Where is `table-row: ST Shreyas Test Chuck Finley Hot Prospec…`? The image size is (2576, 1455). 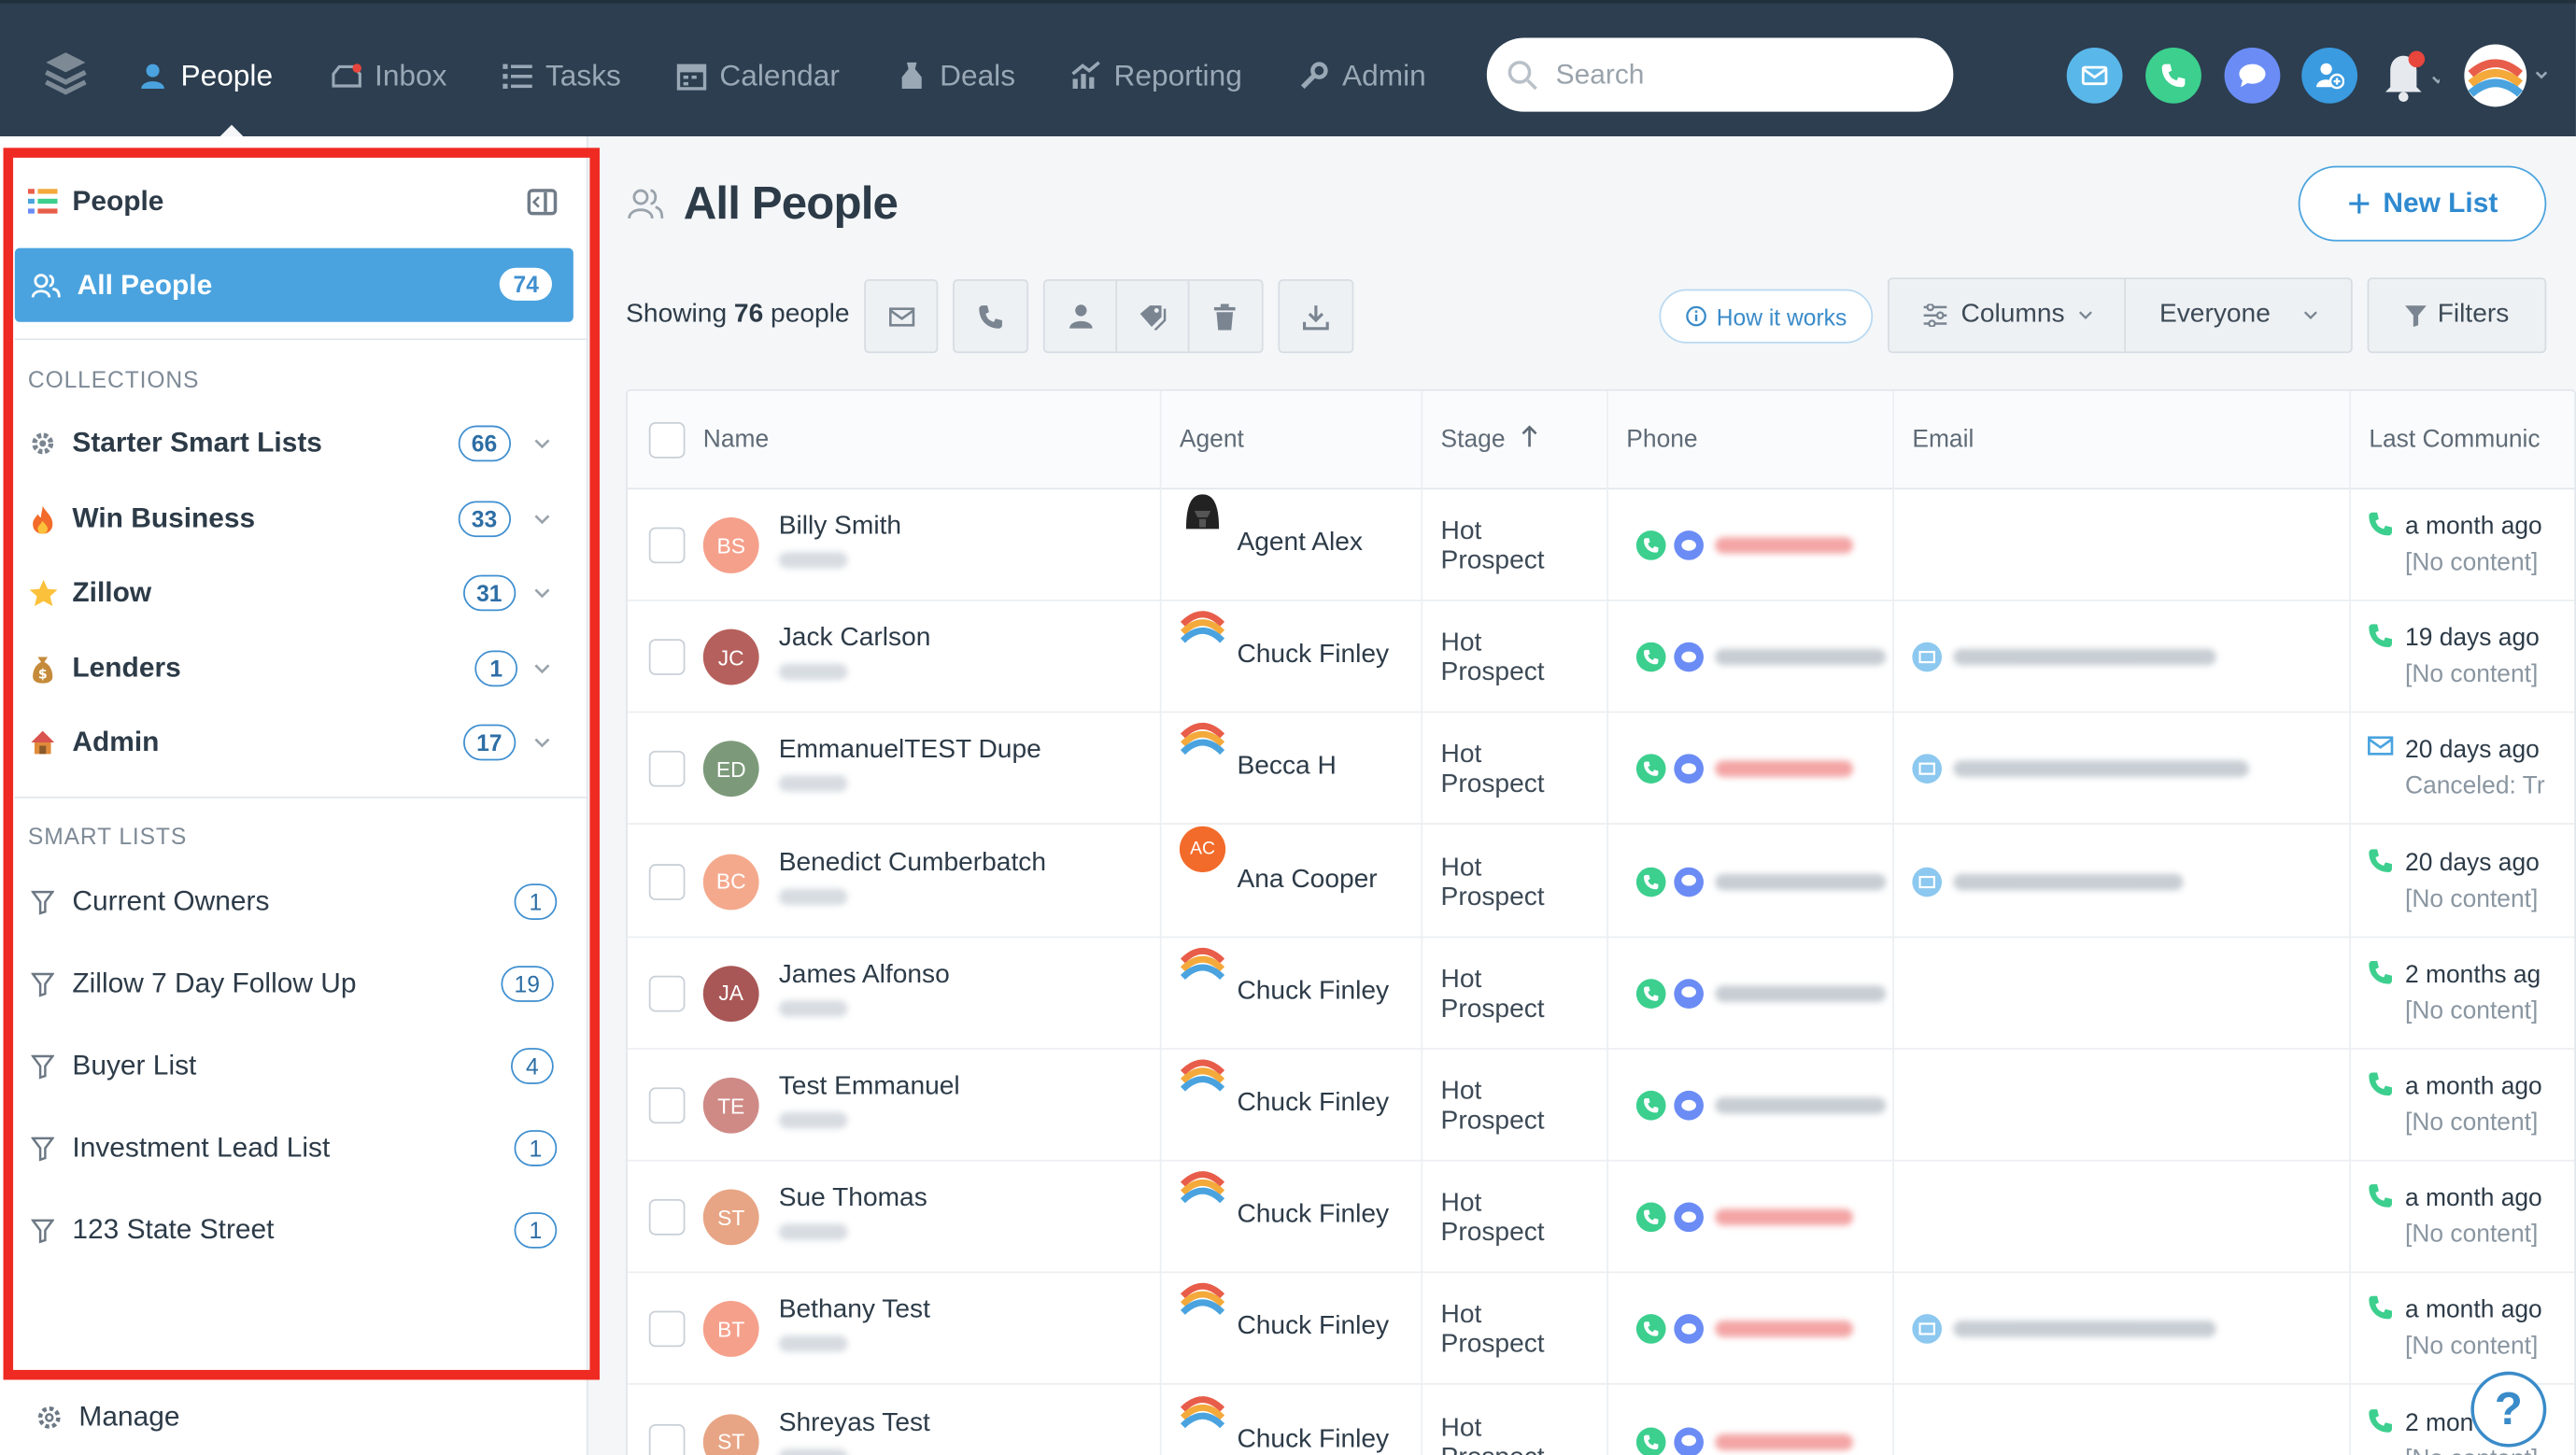
table-row: ST Shreyas Test Chuck Finley Hot Prospec… is located at coordinates (1601, 1420).